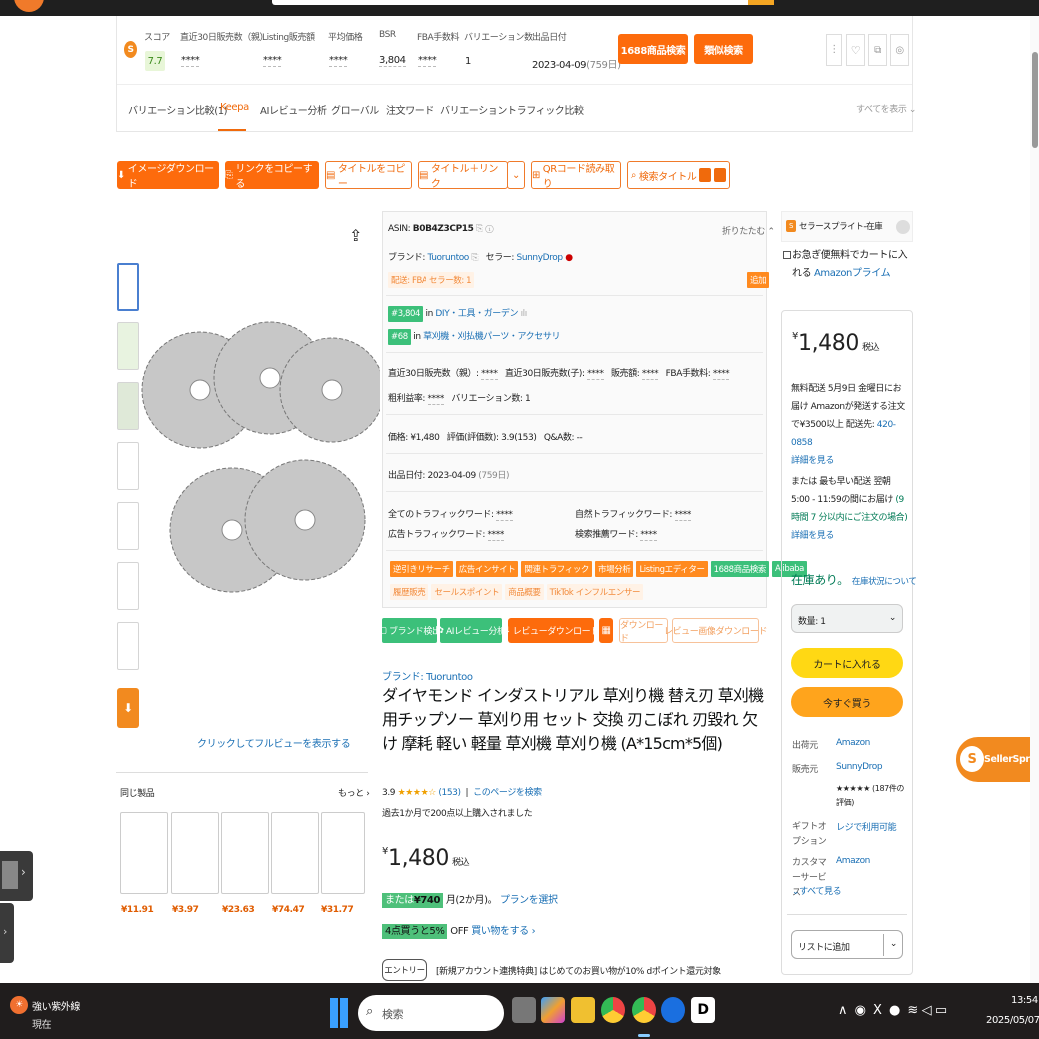 Image resolution: width=1039 pixels, height=1039 pixels. I want to click on rank-1-category: DIY・工具・ガーデン, so click(476, 314).